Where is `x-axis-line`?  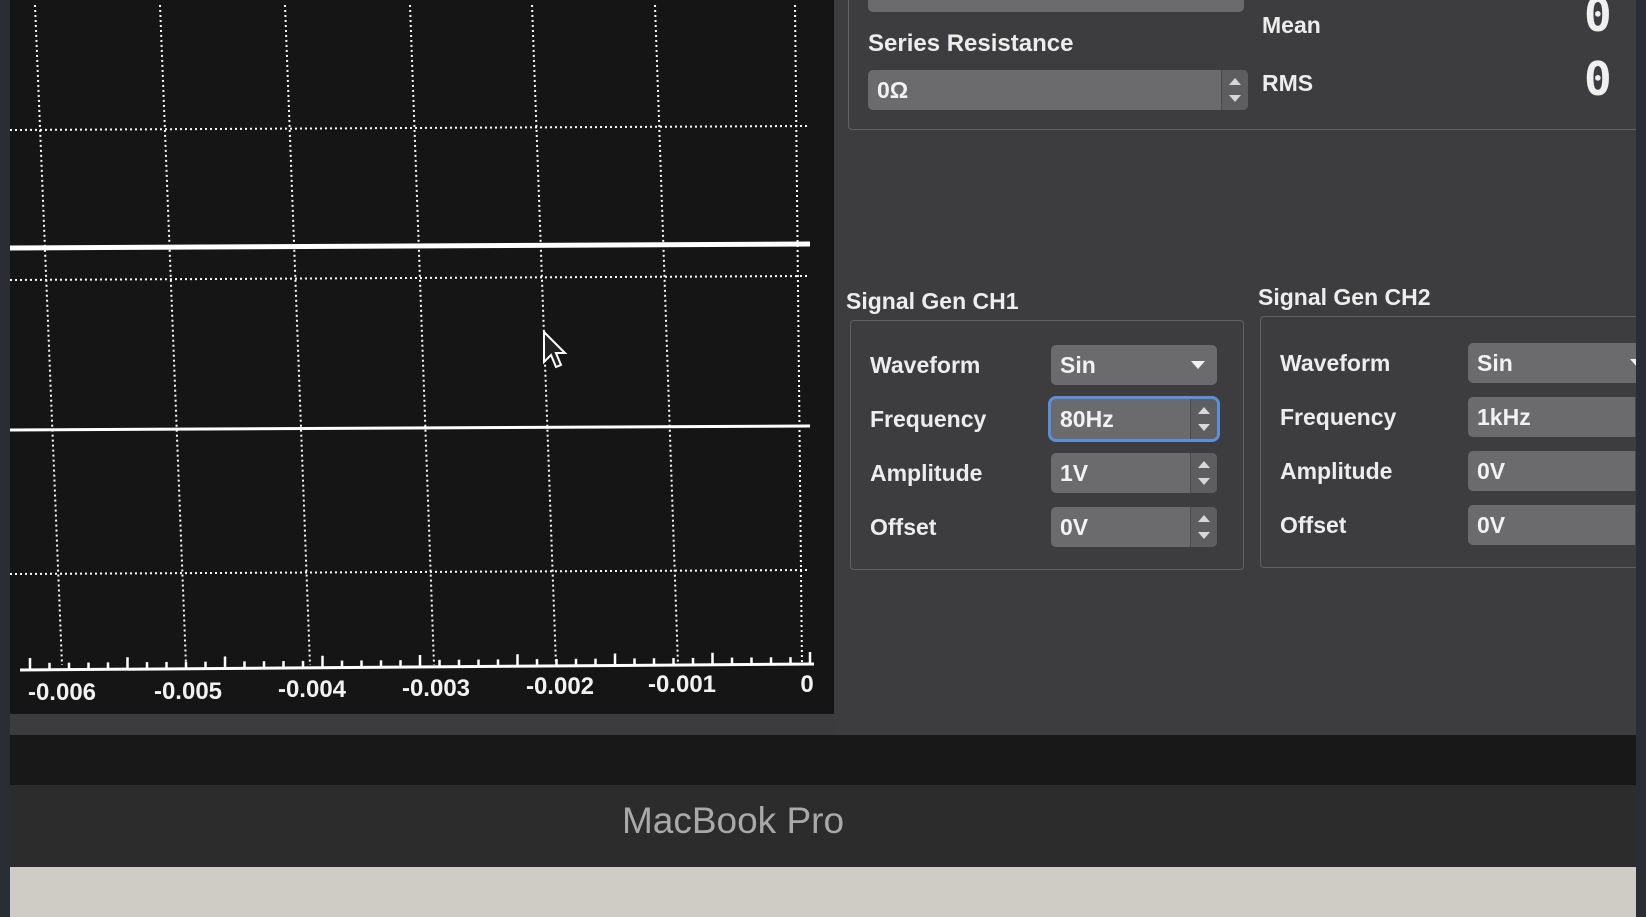 x-axis-line is located at coordinates (417, 667).